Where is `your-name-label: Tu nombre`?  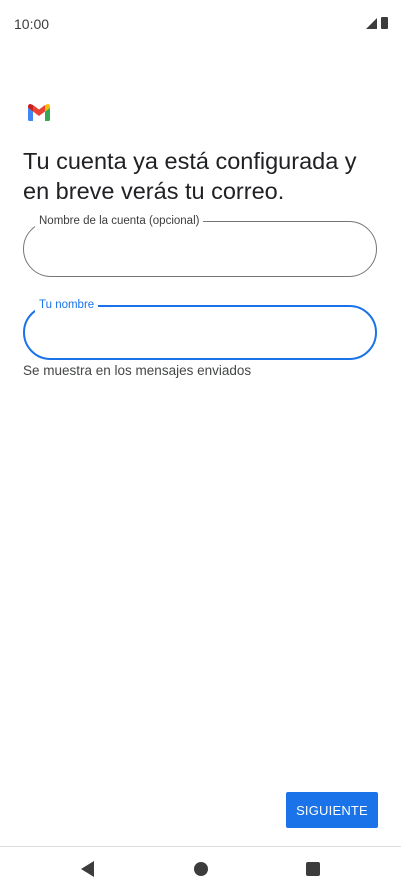 your-name-label: Tu nombre is located at coordinates (67, 305).